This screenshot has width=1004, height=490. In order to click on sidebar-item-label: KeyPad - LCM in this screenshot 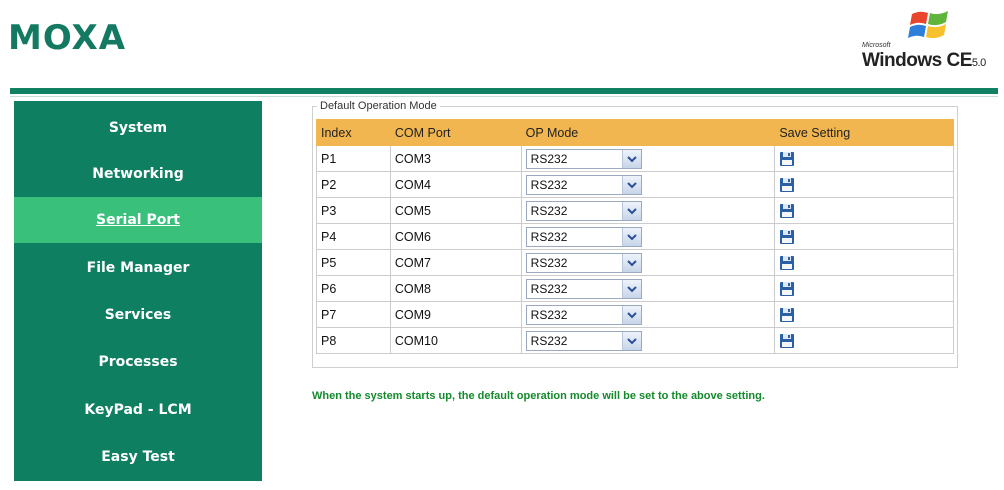, I will do `click(138, 410)`.